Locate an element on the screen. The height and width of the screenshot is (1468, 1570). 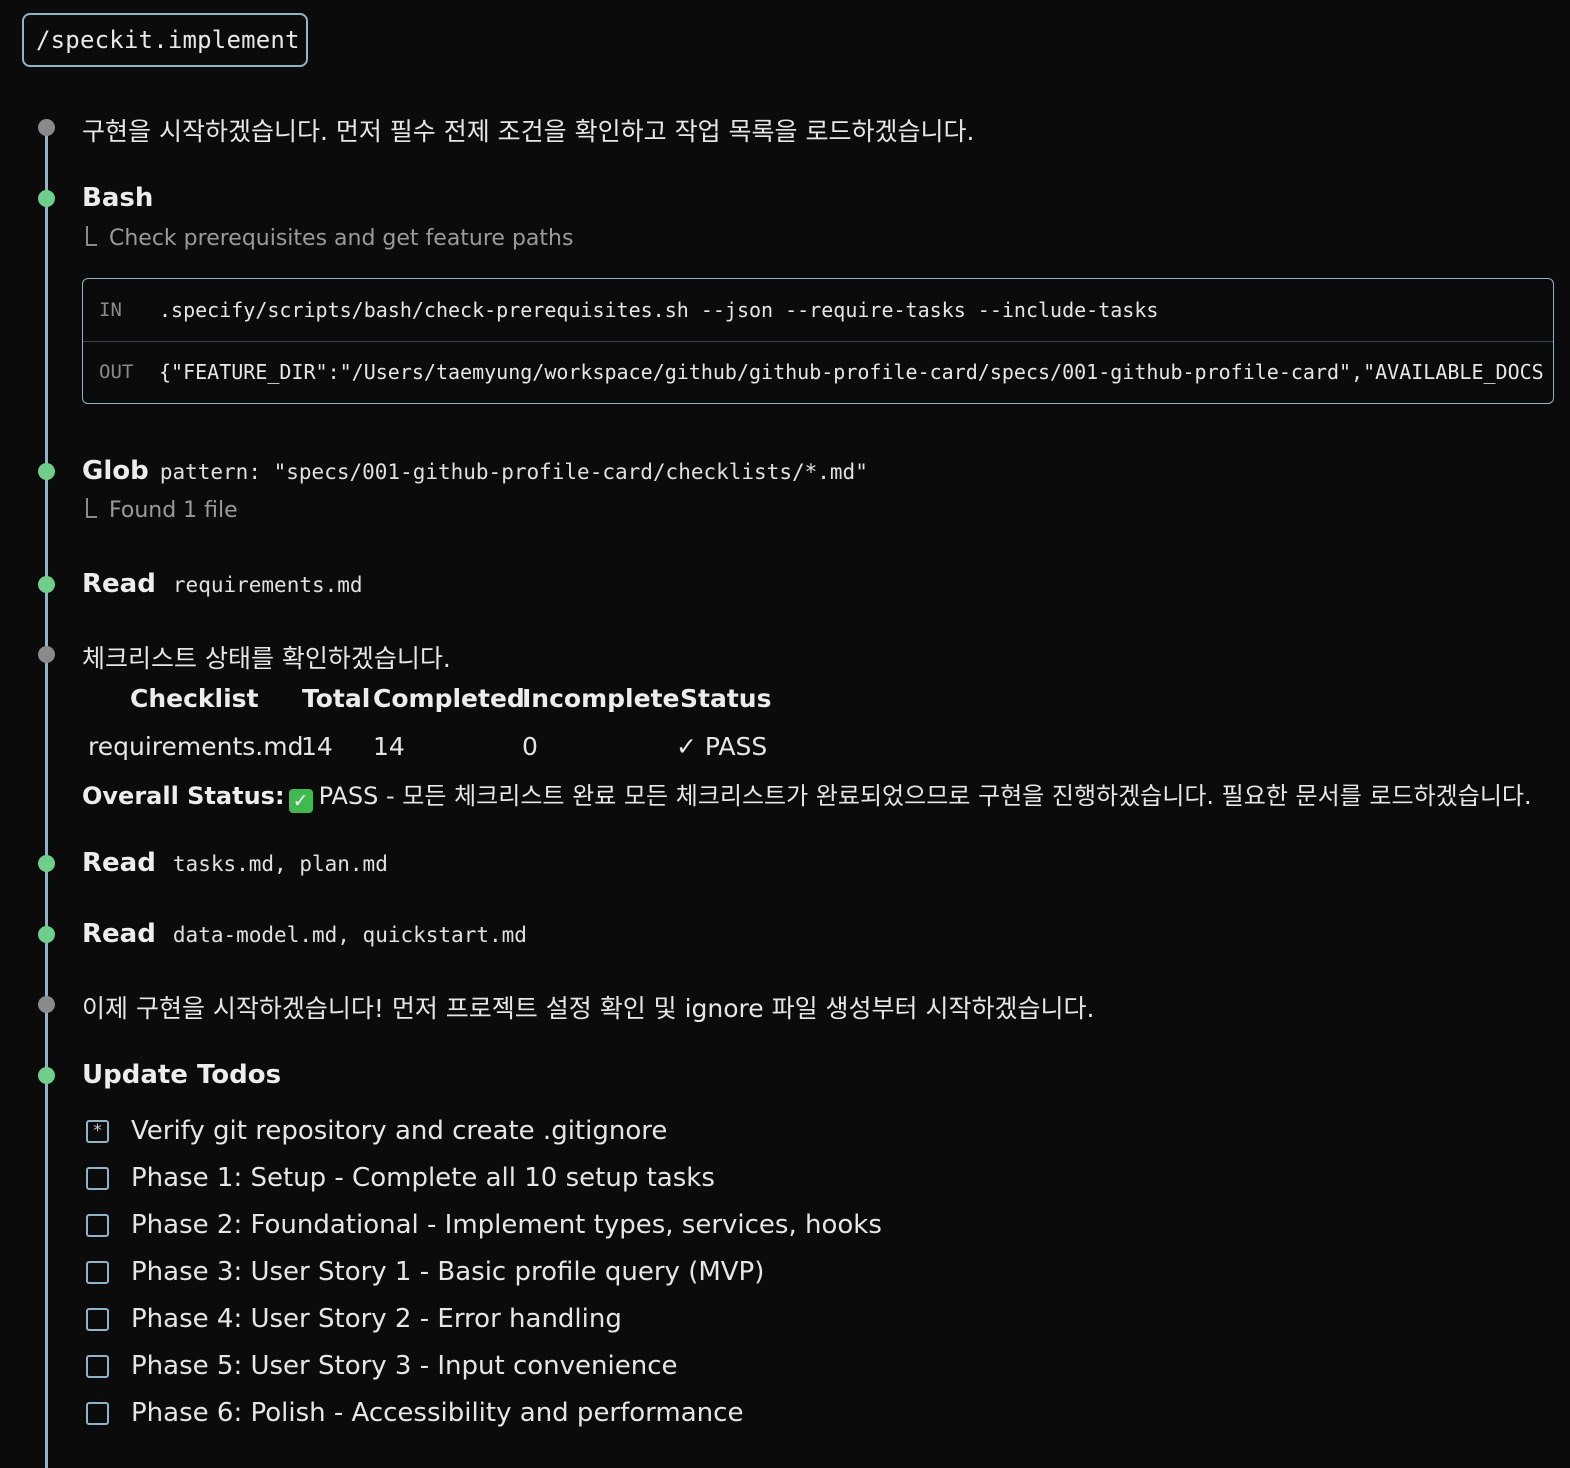
io-out-label: OUT is located at coordinates (116, 372).